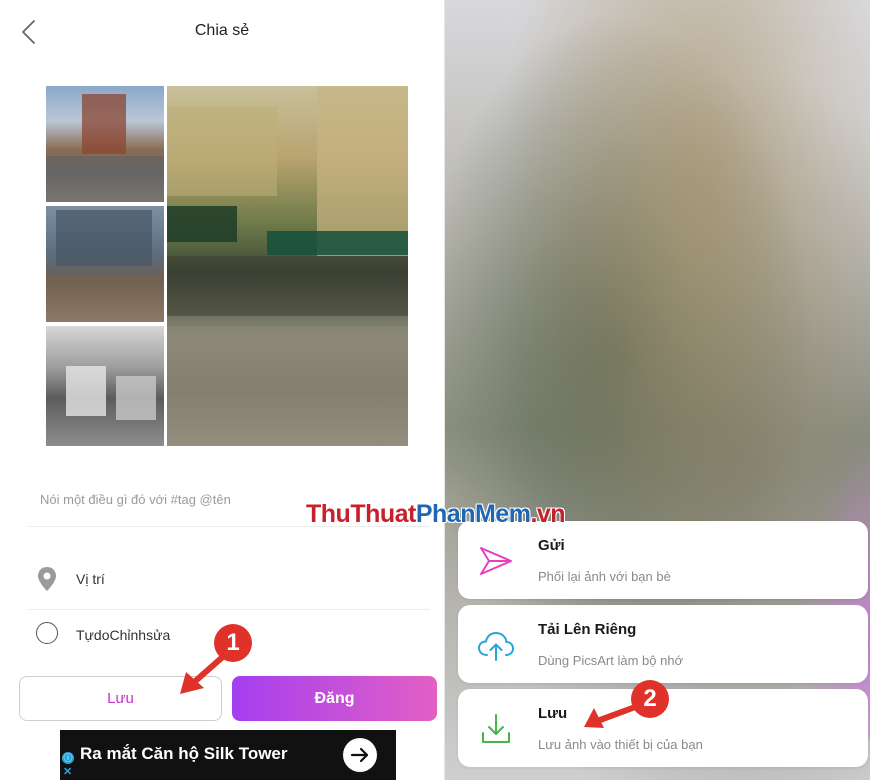  What do you see at coordinates (229, 580) in the screenshot?
I see `location-row: Vị trí` at bounding box center [229, 580].